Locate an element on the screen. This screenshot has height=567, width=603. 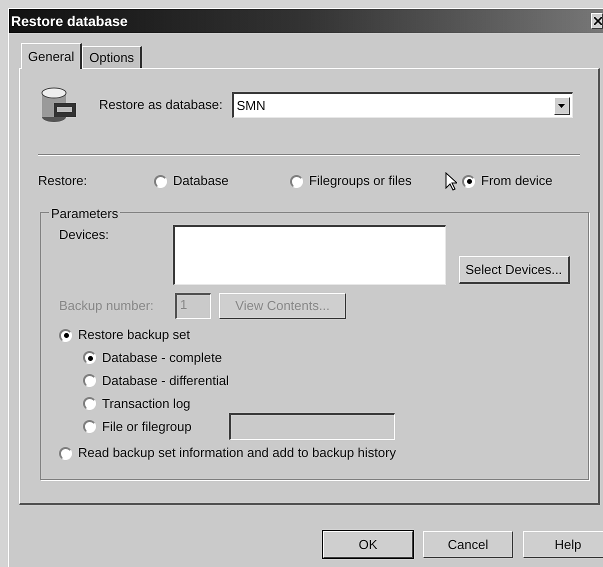
restore-label: Restore: is located at coordinates (63, 181).